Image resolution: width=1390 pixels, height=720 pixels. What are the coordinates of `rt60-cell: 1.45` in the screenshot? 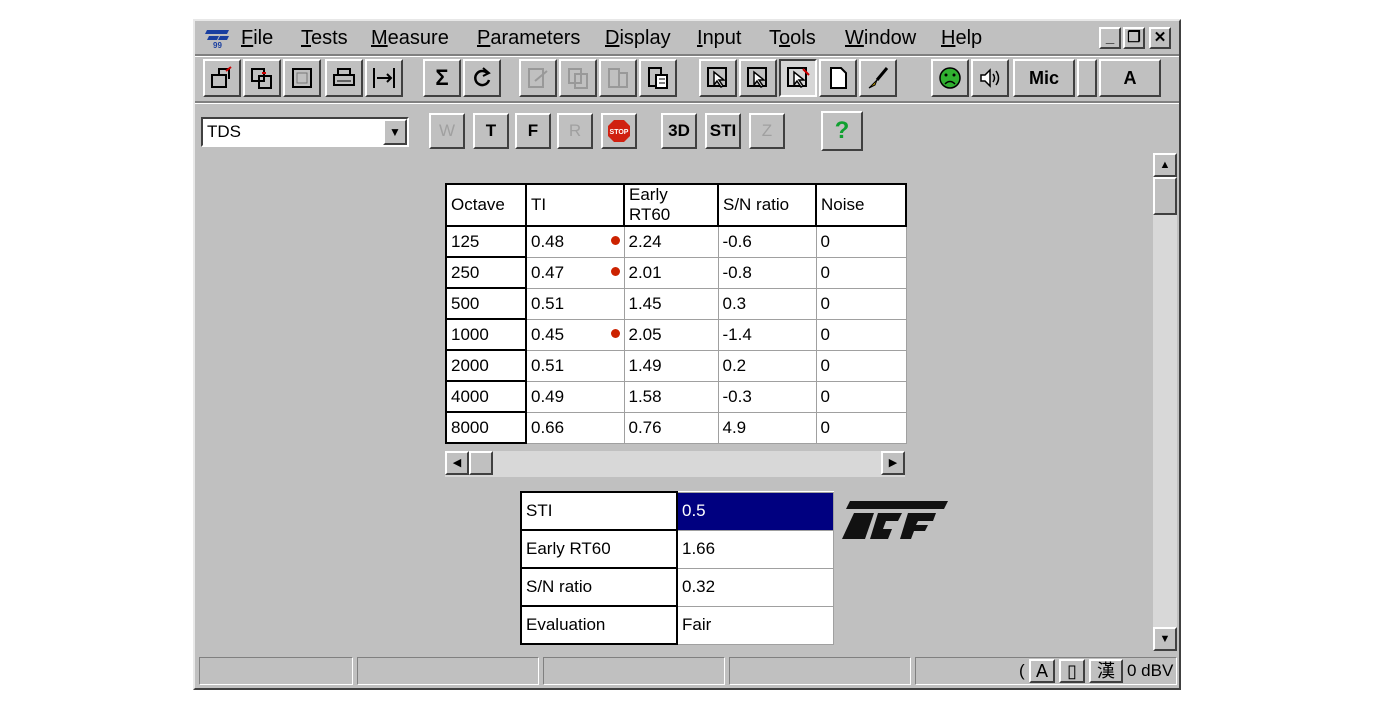 It's located at (671, 303).